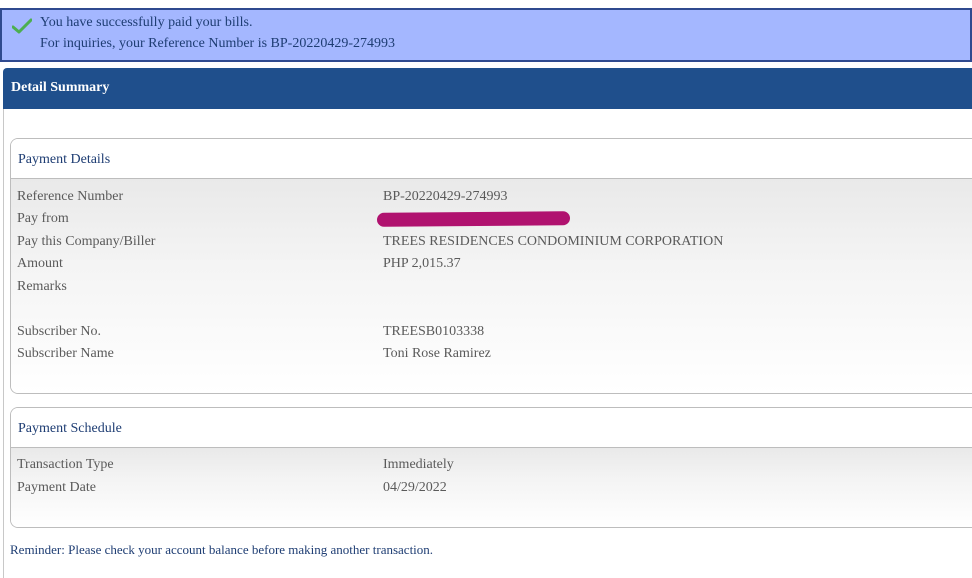  What do you see at coordinates (65, 464) in the screenshot?
I see `transaction-type-label: Transaction Type` at bounding box center [65, 464].